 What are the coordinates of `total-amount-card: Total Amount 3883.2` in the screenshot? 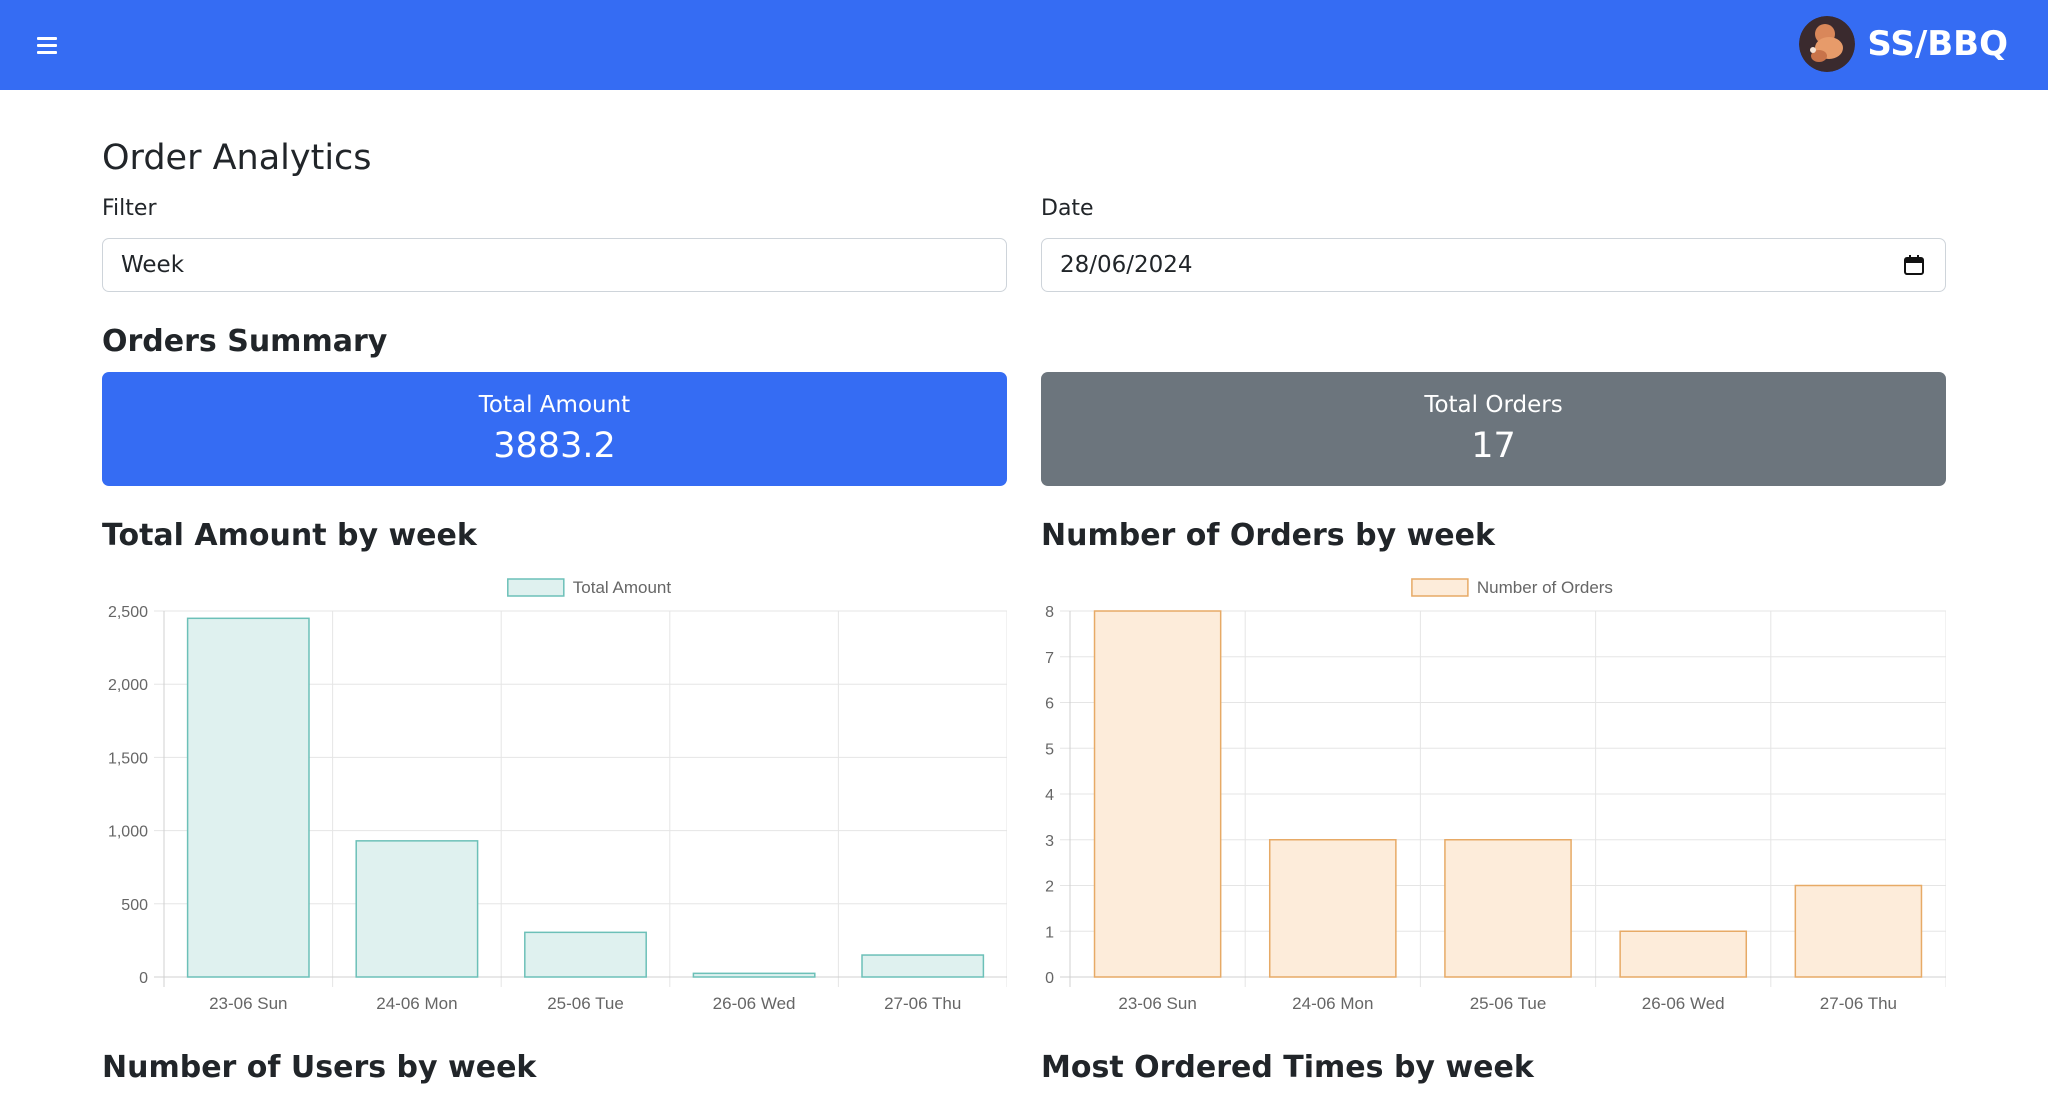 It's located at (554, 429).